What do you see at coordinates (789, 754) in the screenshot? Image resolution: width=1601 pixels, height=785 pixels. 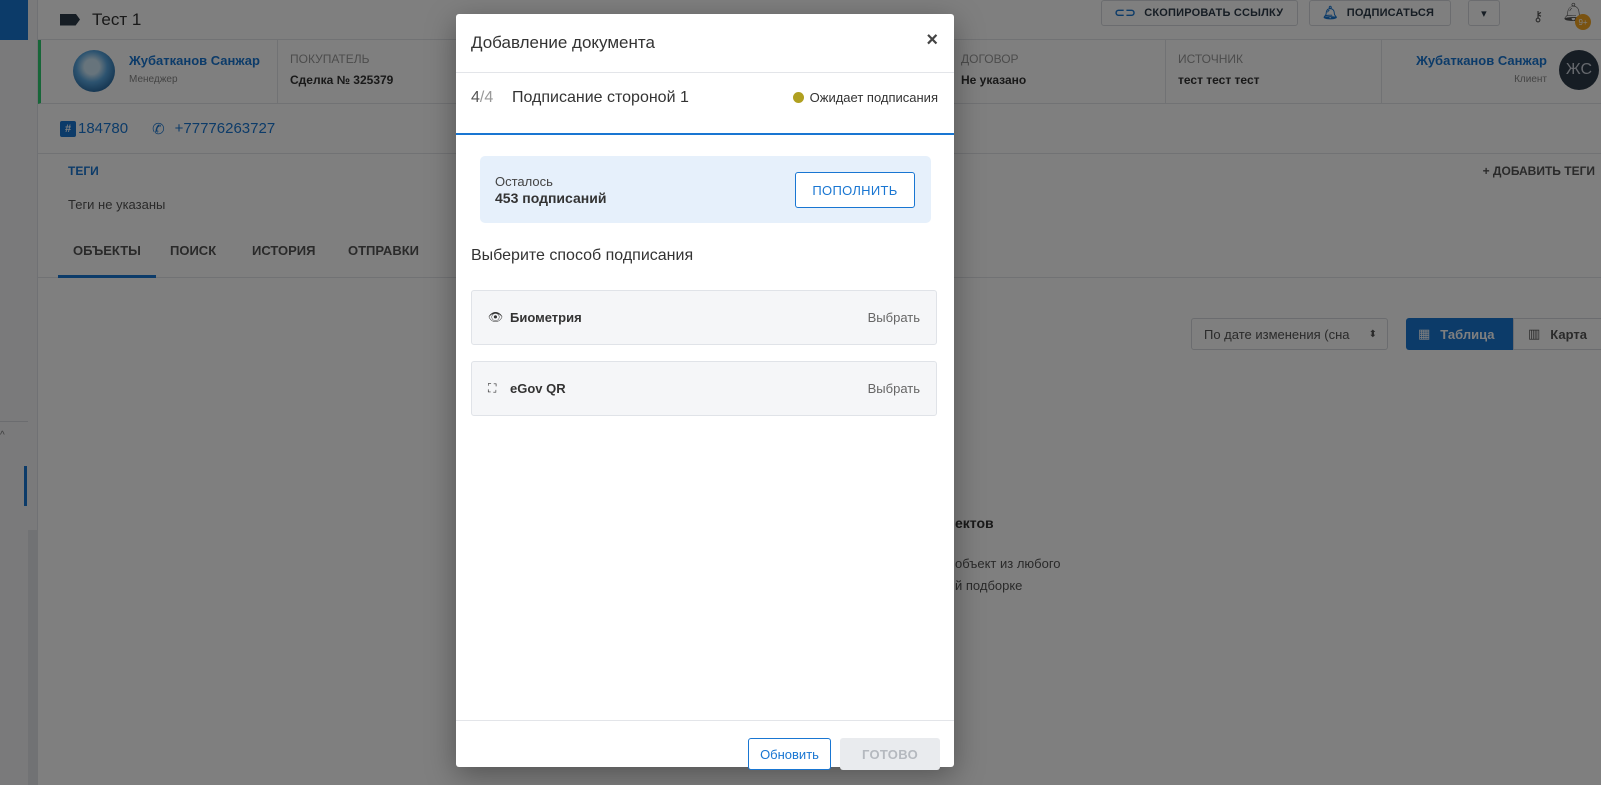 I see `refresh-button: Обновить` at bounding box center [789, 754].